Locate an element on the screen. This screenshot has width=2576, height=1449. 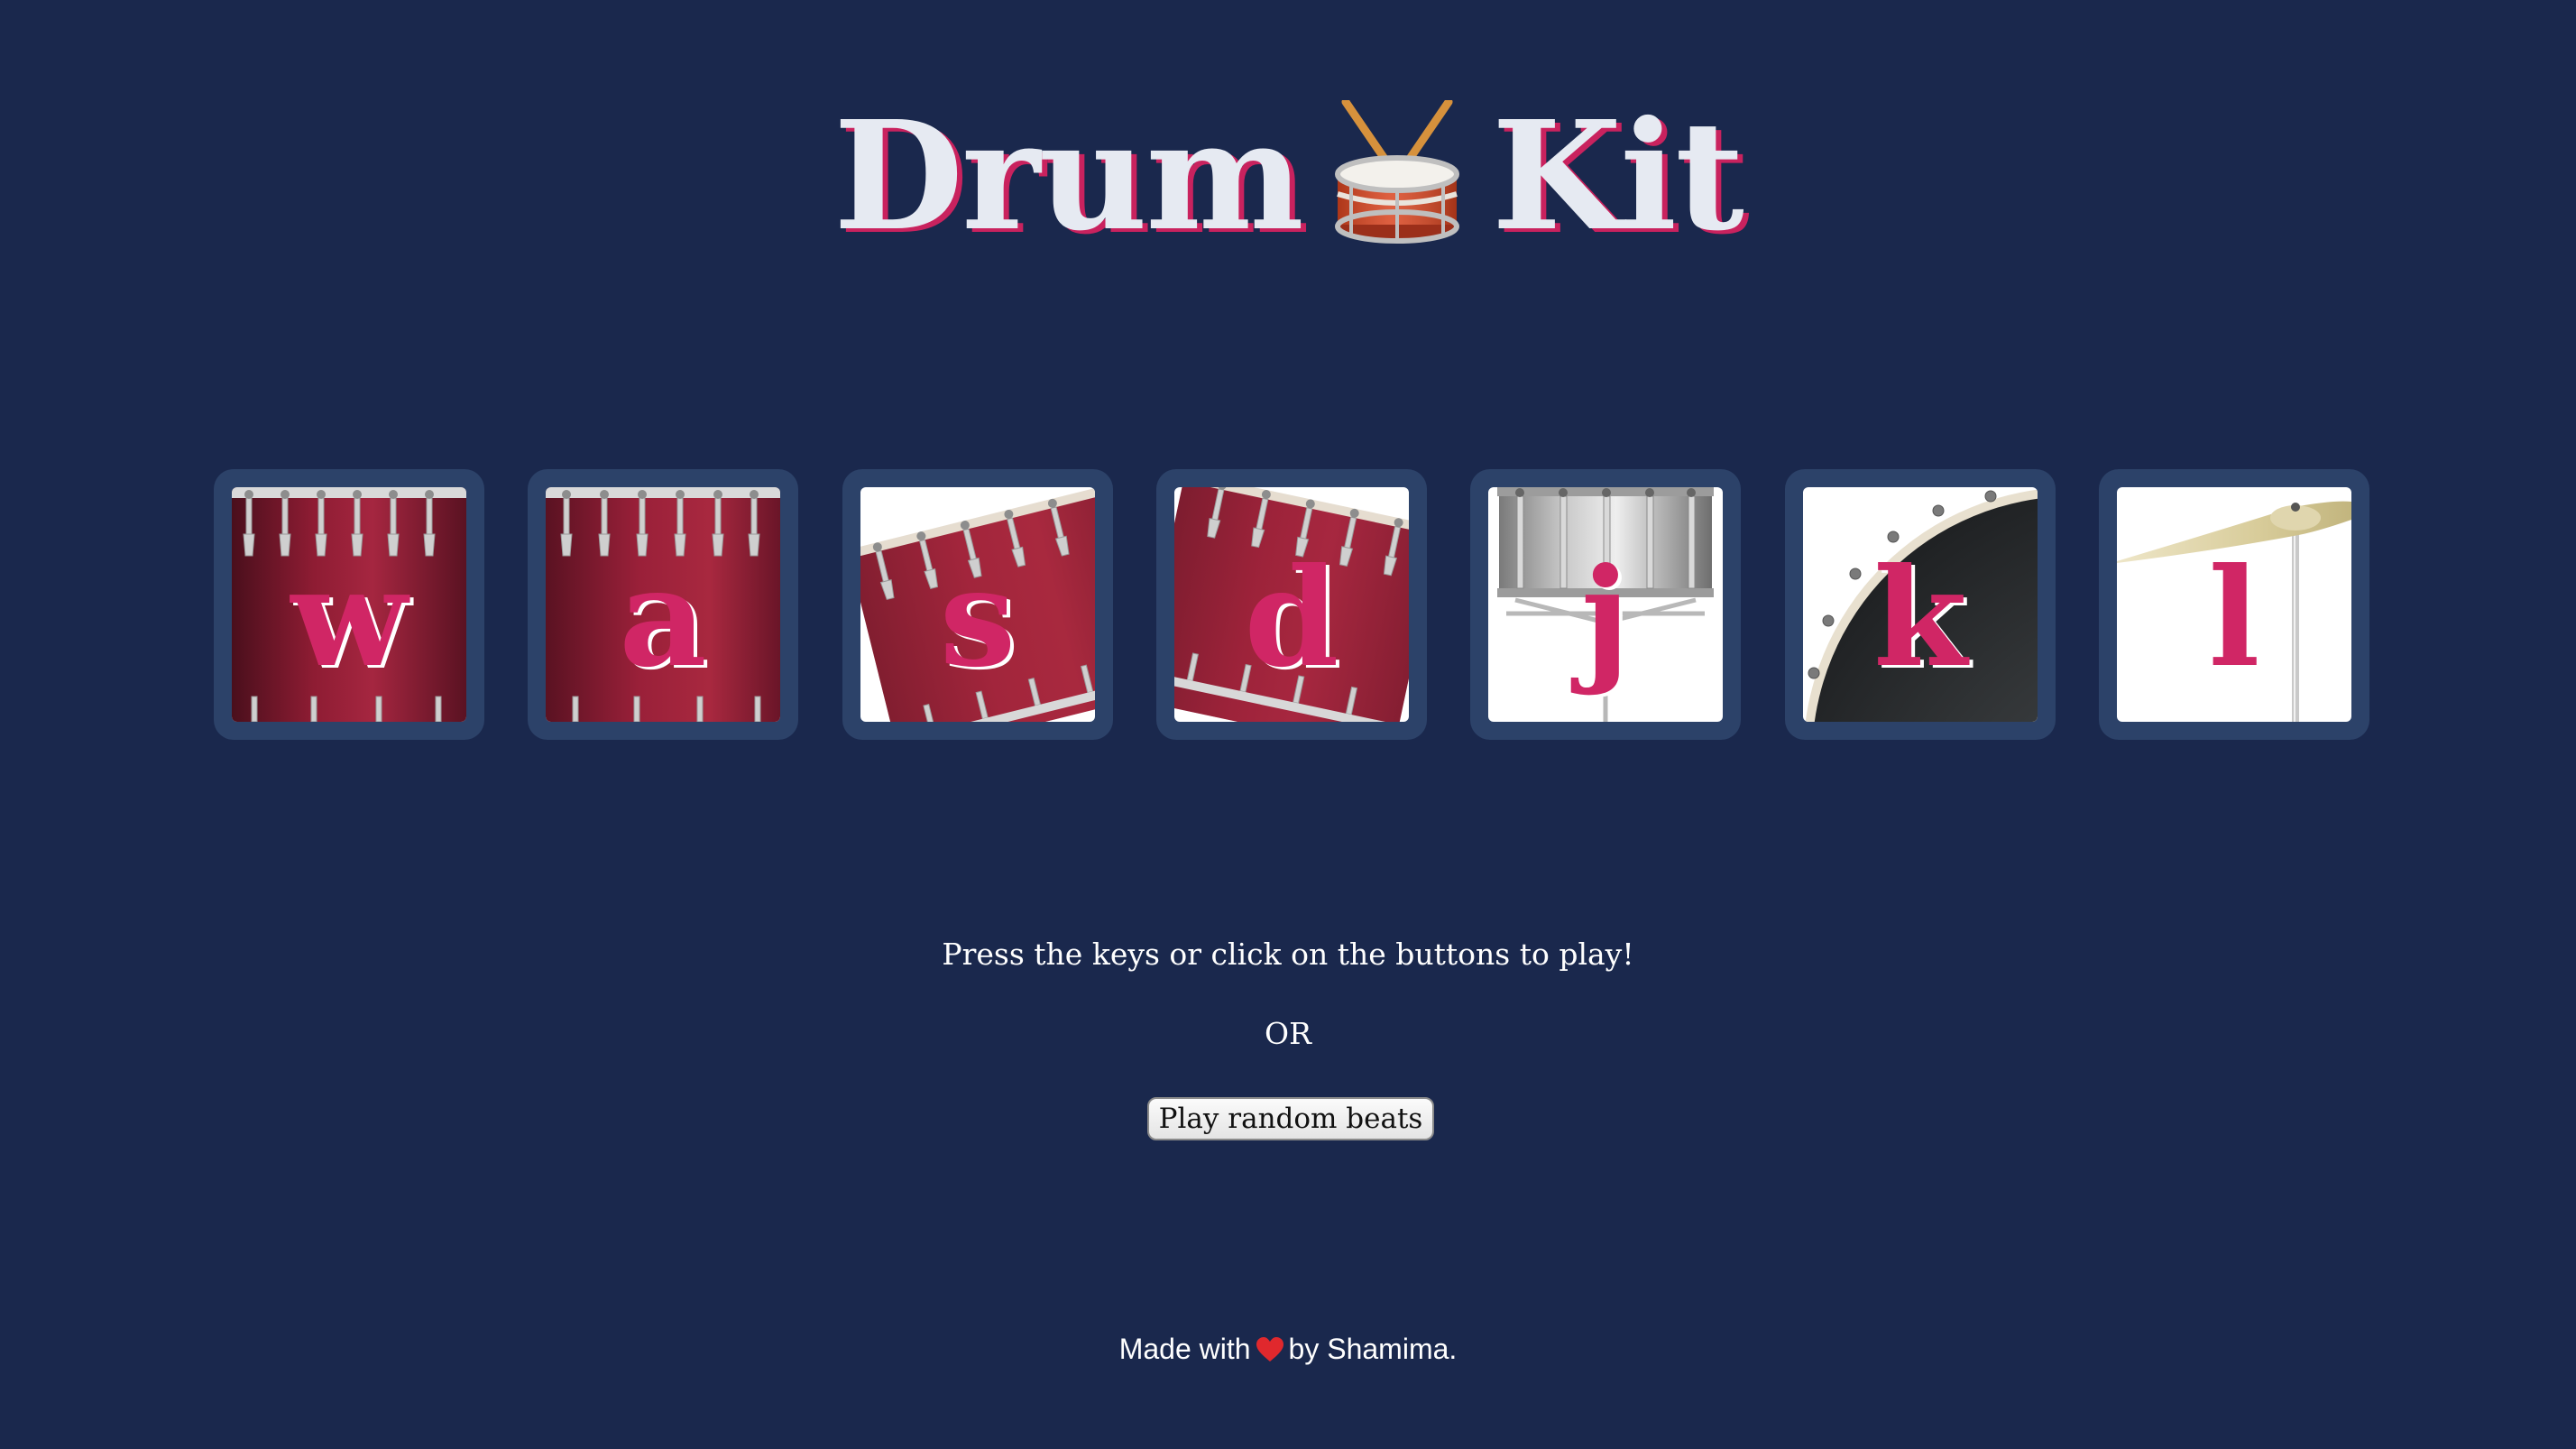
drum-emoji-icon is located at coordinates (1397, 171).